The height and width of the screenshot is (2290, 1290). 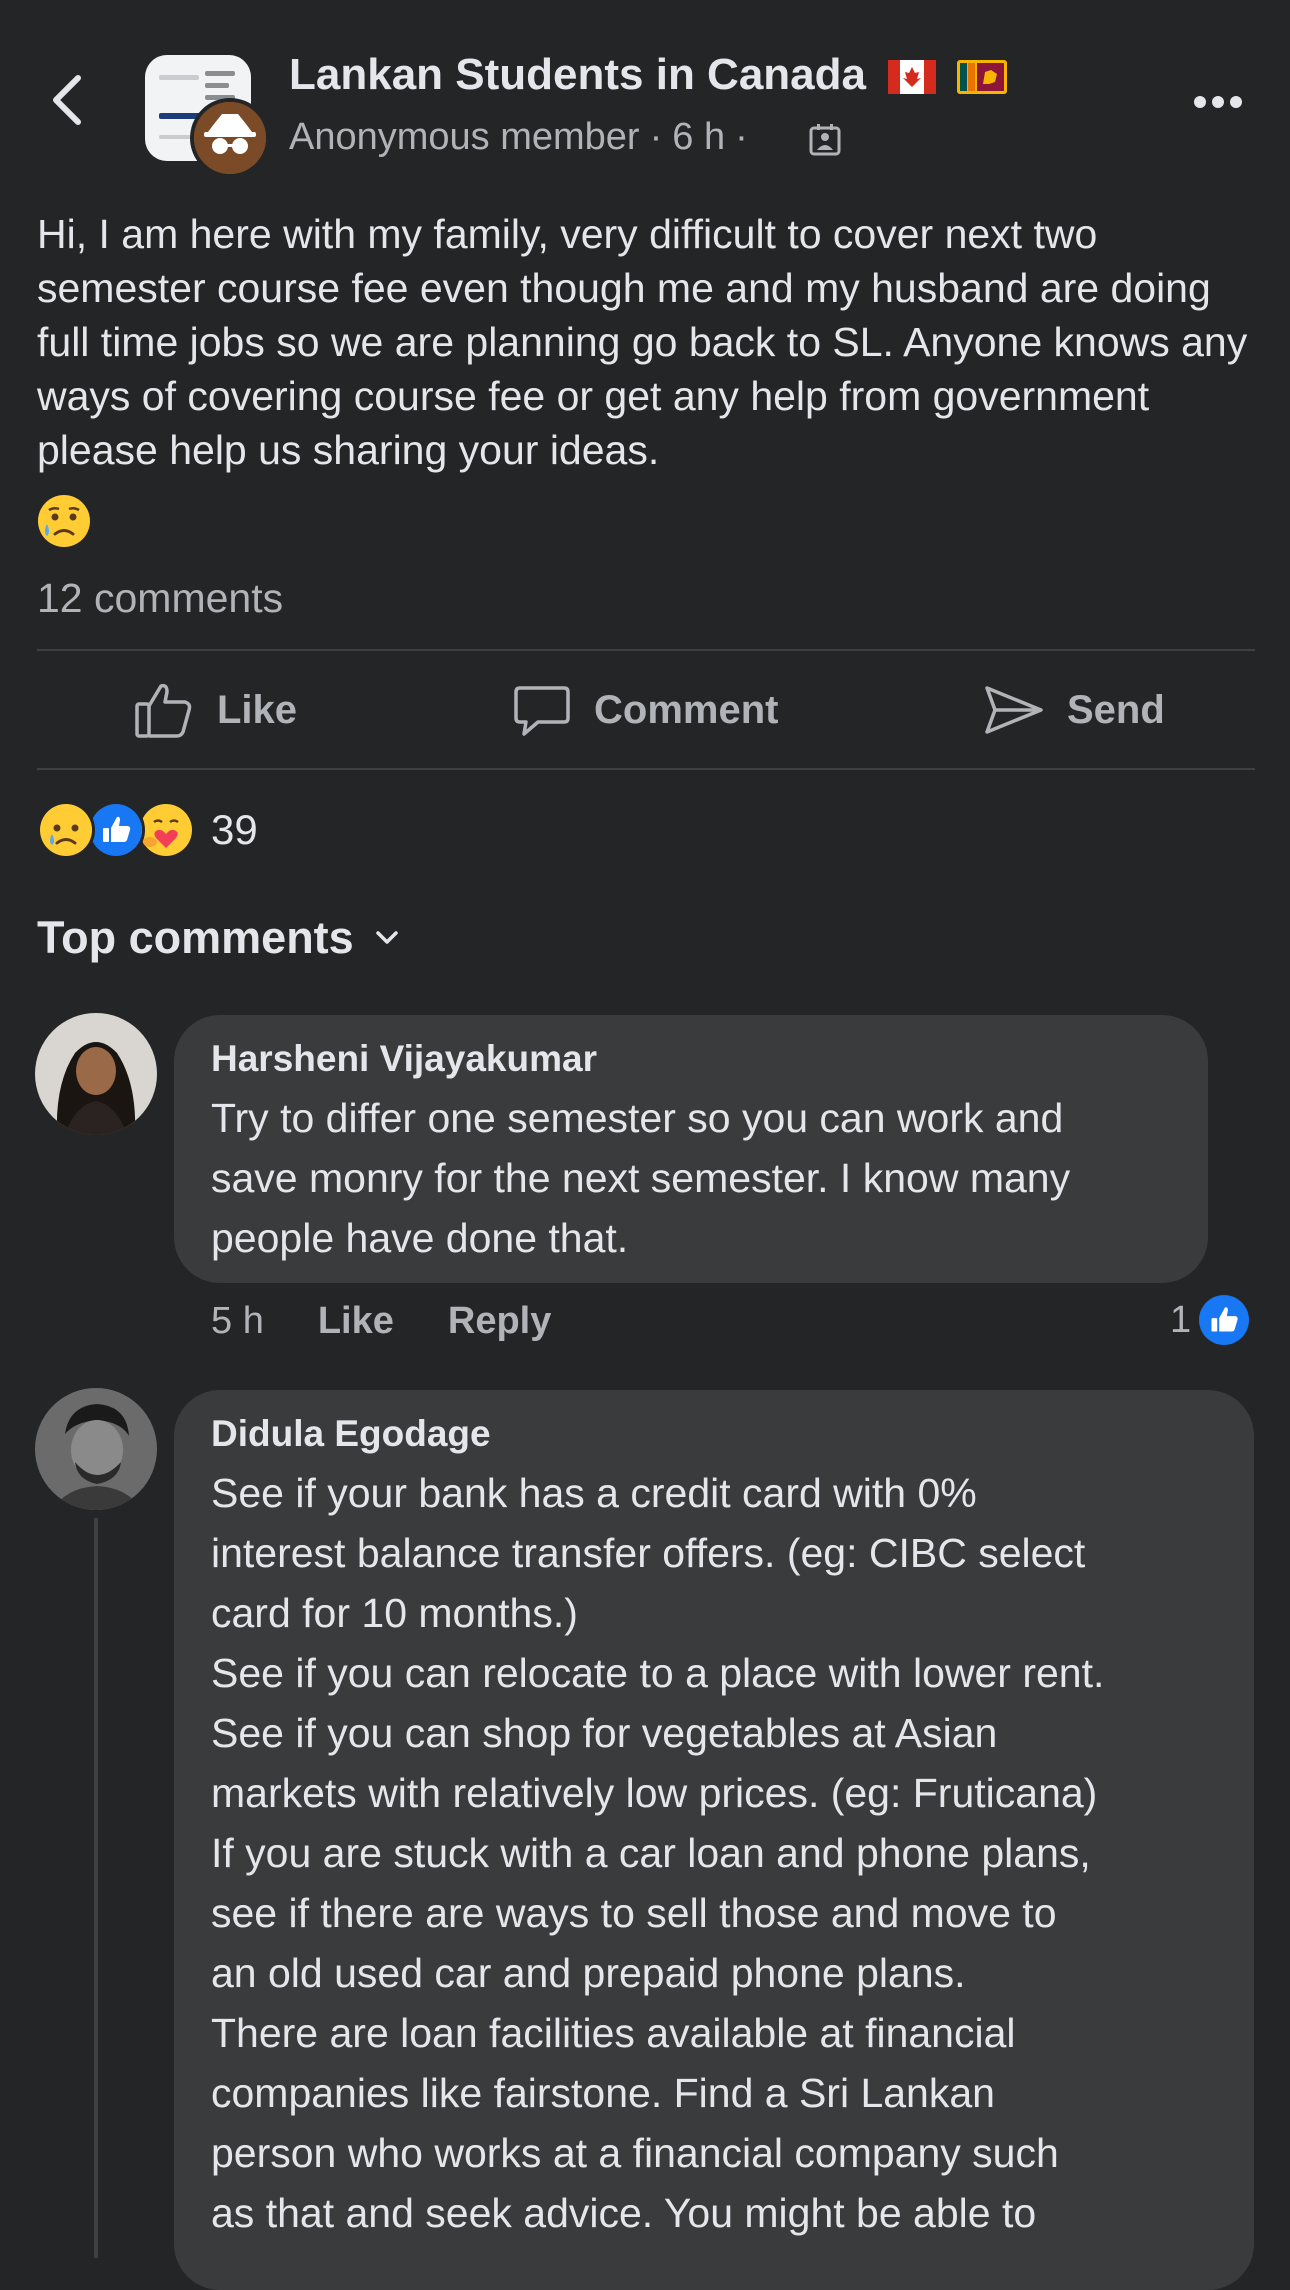 What do you see at coordinates (982, 77) in the screenshot?
I see `sri-lanka-flag-icon` at bounding box center [982, 77].